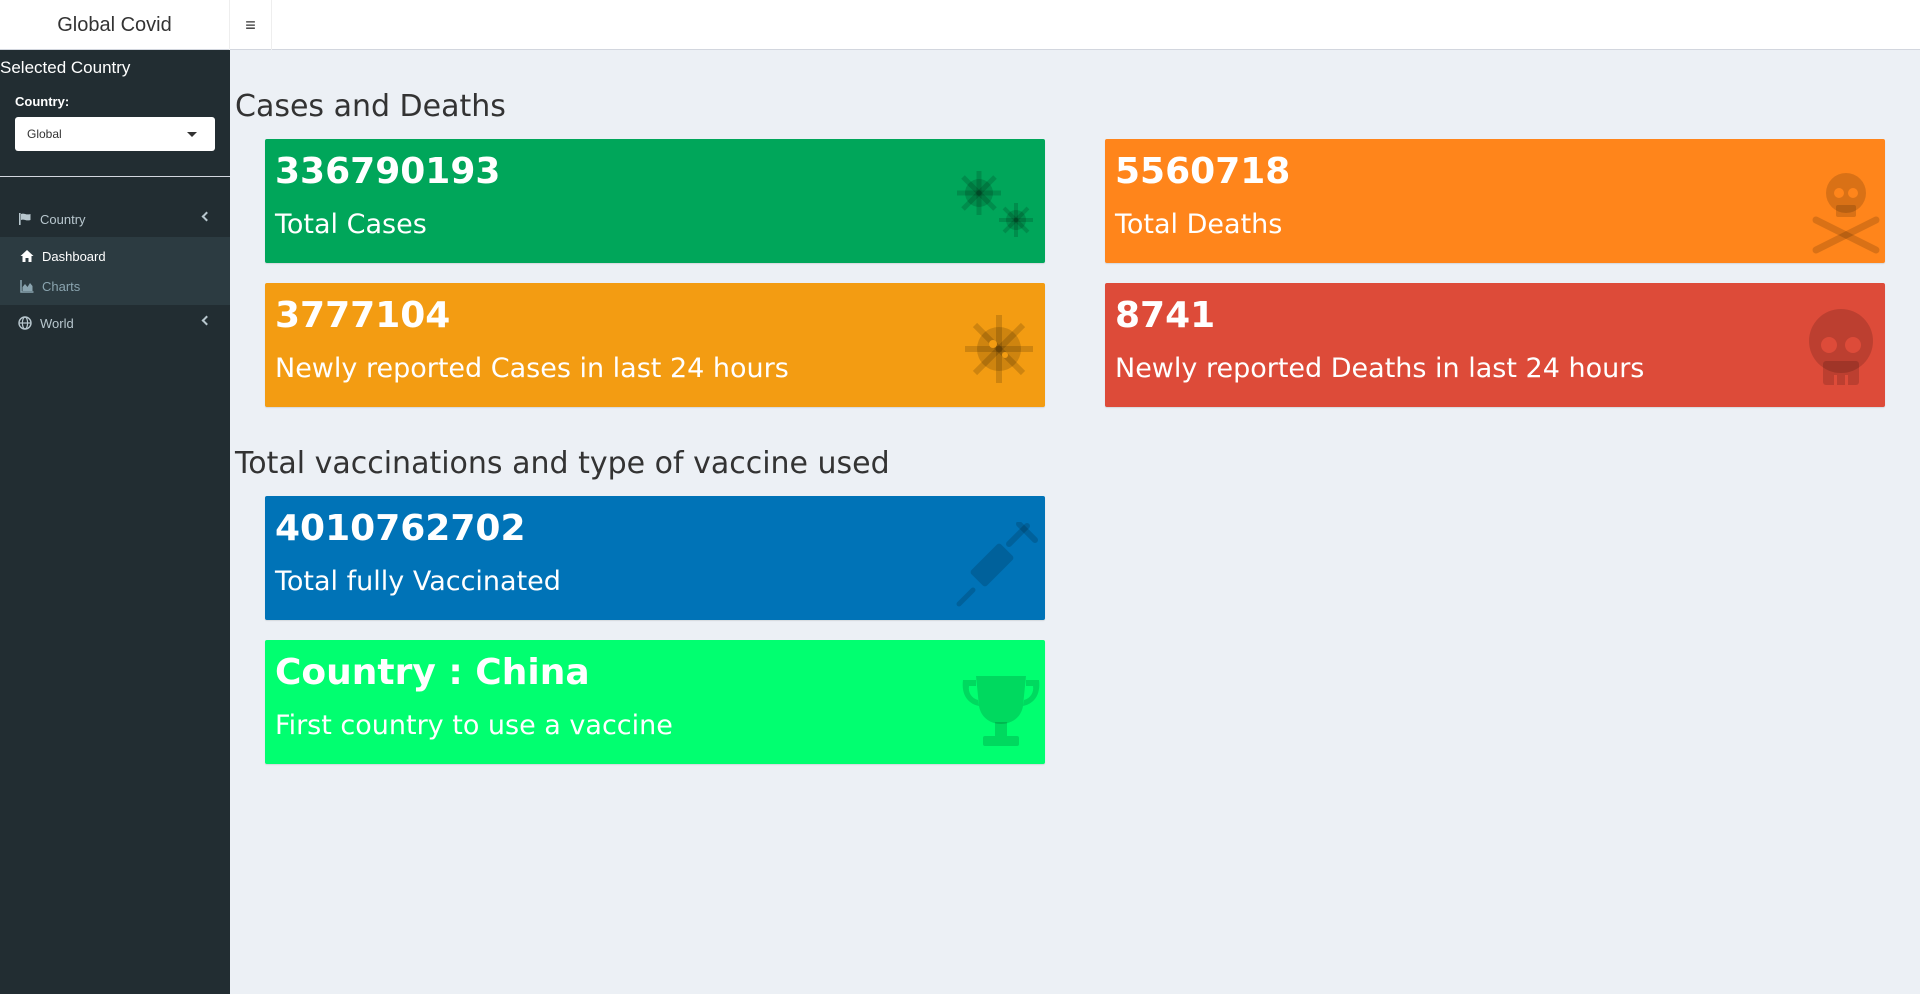 The image size is (1920, 994). Describe the element at coordinates (115, 25) in the screenshot. I see `app-title: Global Covid` at that location.